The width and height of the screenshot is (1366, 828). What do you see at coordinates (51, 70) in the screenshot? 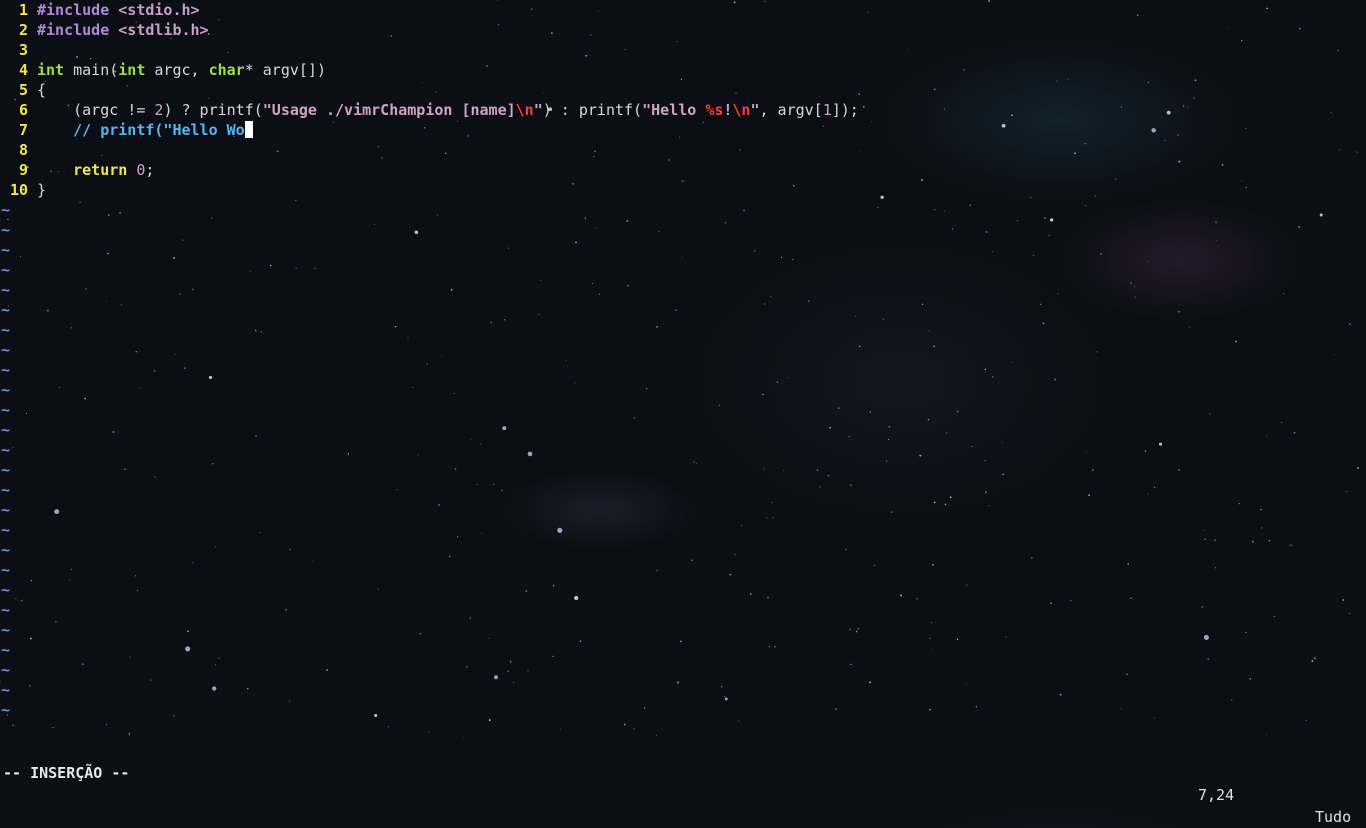
I see `syntax-token: int` at bounding box center [51, 70].